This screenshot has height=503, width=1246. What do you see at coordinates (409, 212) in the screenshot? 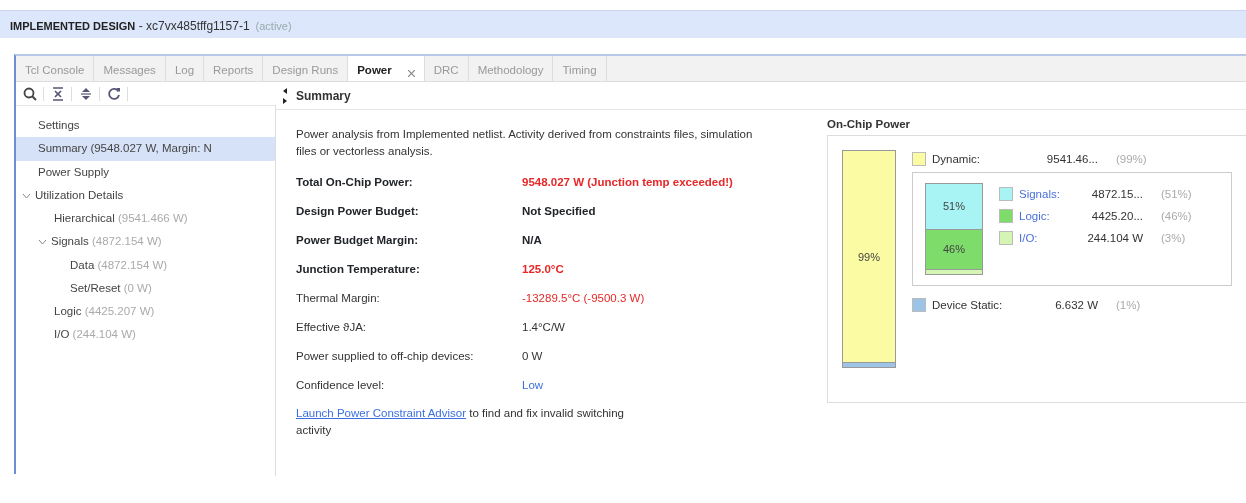
I see `field-label: Design Power Budget:` at bounding box center [409, 212].